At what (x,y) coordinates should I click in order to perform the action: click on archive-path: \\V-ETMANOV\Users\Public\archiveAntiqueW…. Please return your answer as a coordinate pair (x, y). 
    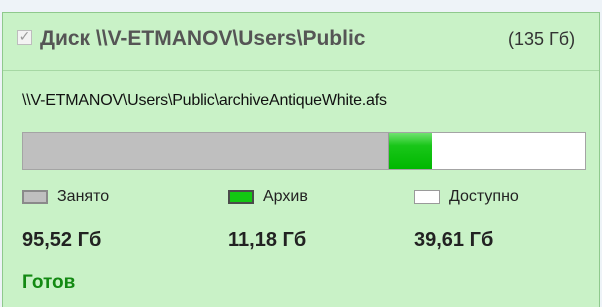
    Looking at the image, I should click on (204, 100).